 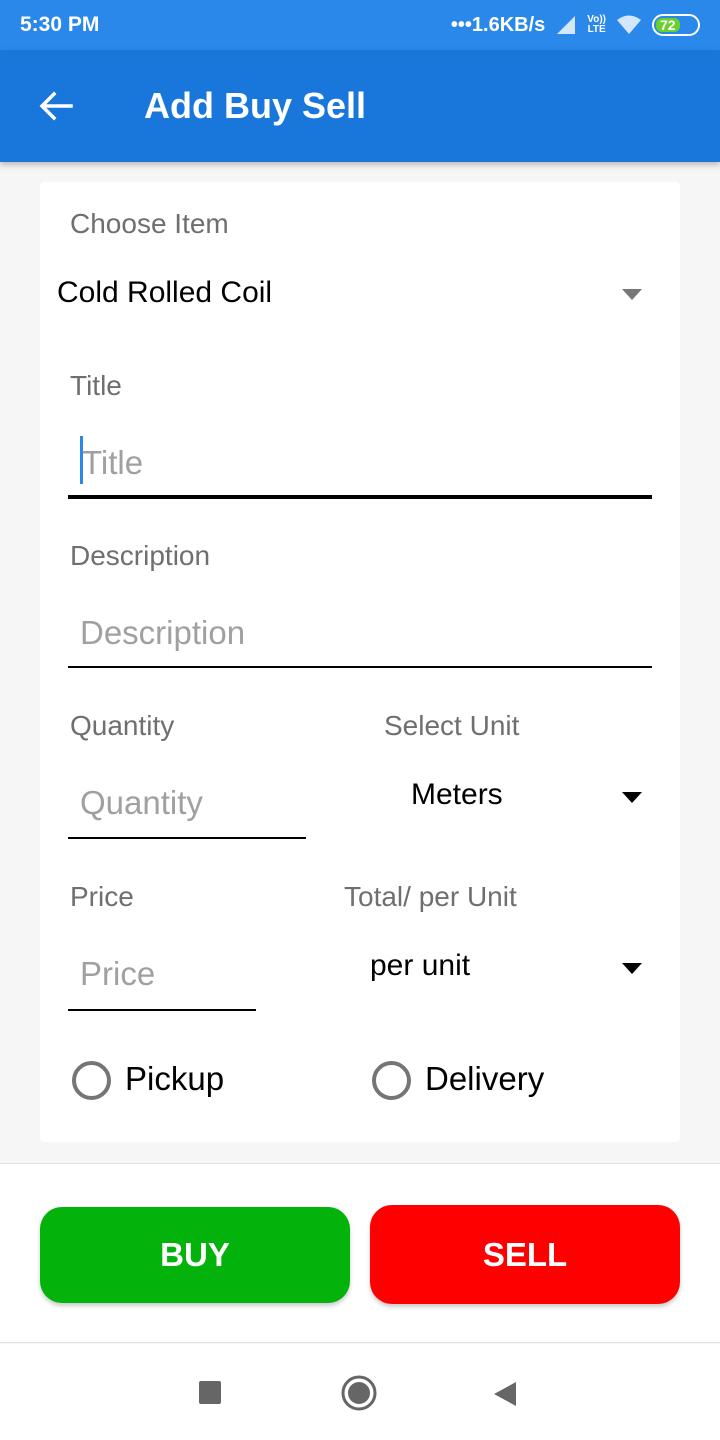 I want to click on cell-signal-icon, so click(x=566, y=25).